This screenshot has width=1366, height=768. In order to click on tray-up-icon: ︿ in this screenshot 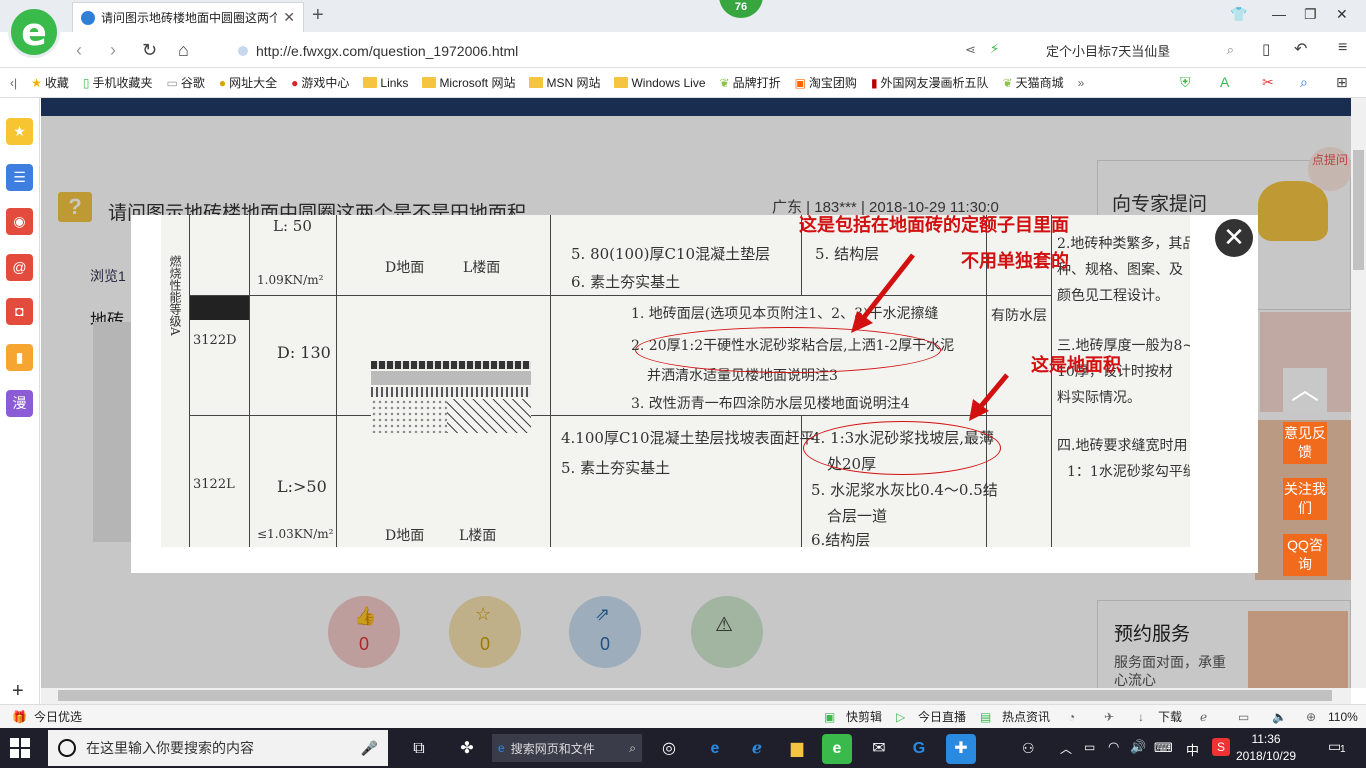, I will do `click(1066, 748)`.